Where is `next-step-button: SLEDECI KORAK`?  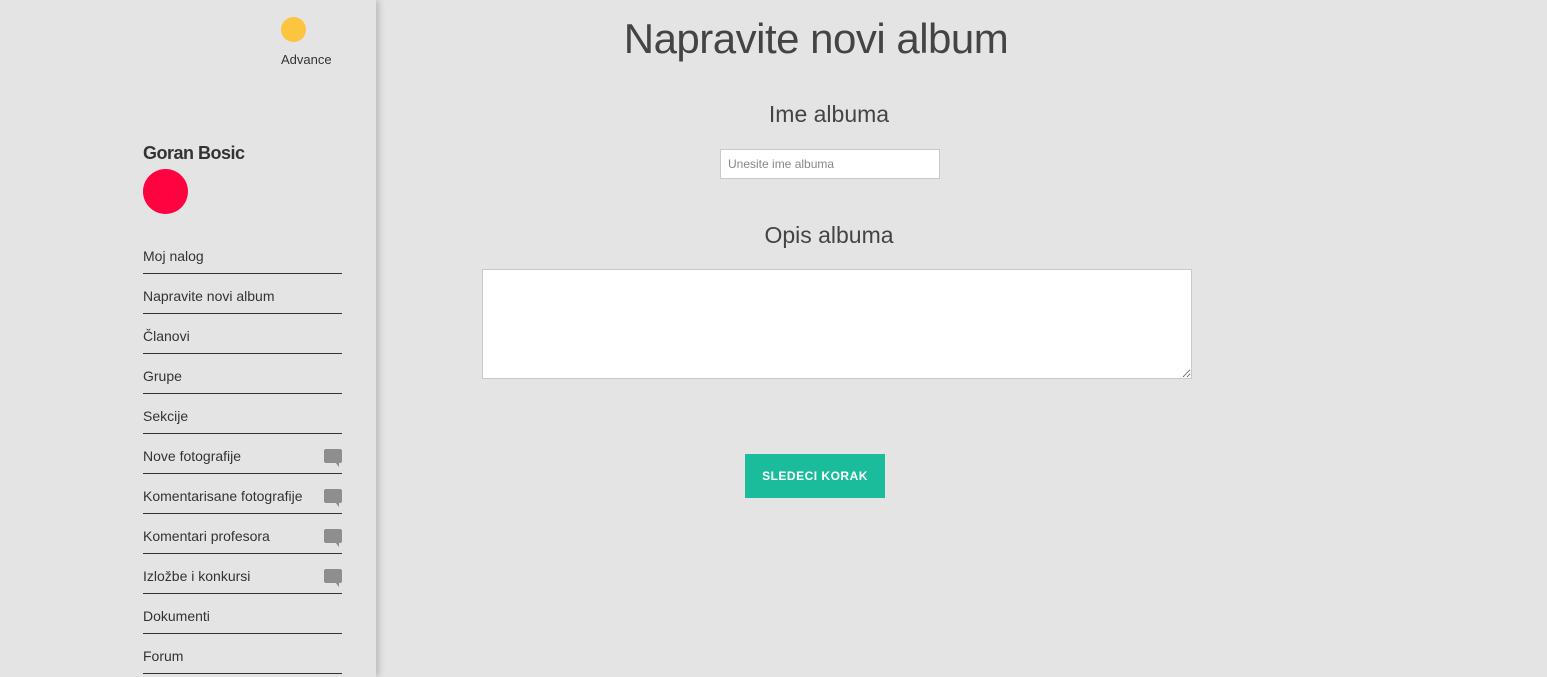
next-step-button: SLEDECI KORAK is located at coordinates (815, 476).